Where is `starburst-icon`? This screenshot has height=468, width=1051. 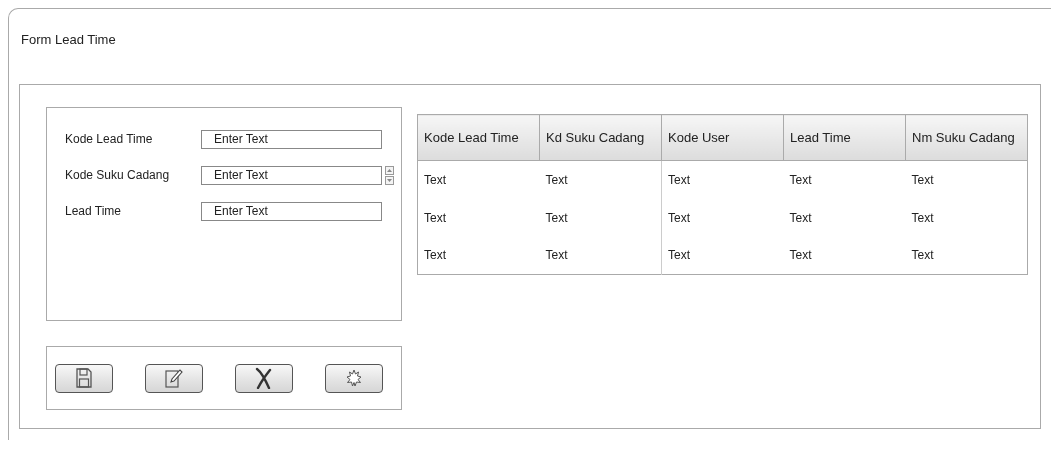 starburst-icon is located at coordinates (354, 378).